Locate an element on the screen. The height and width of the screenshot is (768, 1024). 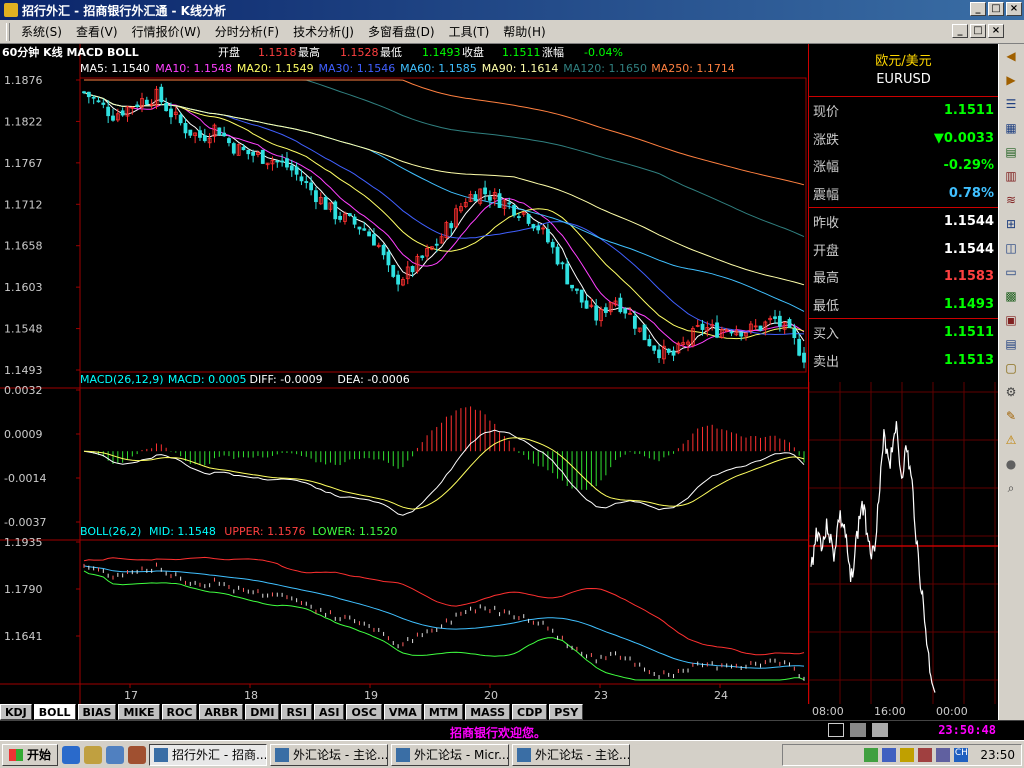
quote-row: 最低 1.1493 is located at coordinates (903, 305).